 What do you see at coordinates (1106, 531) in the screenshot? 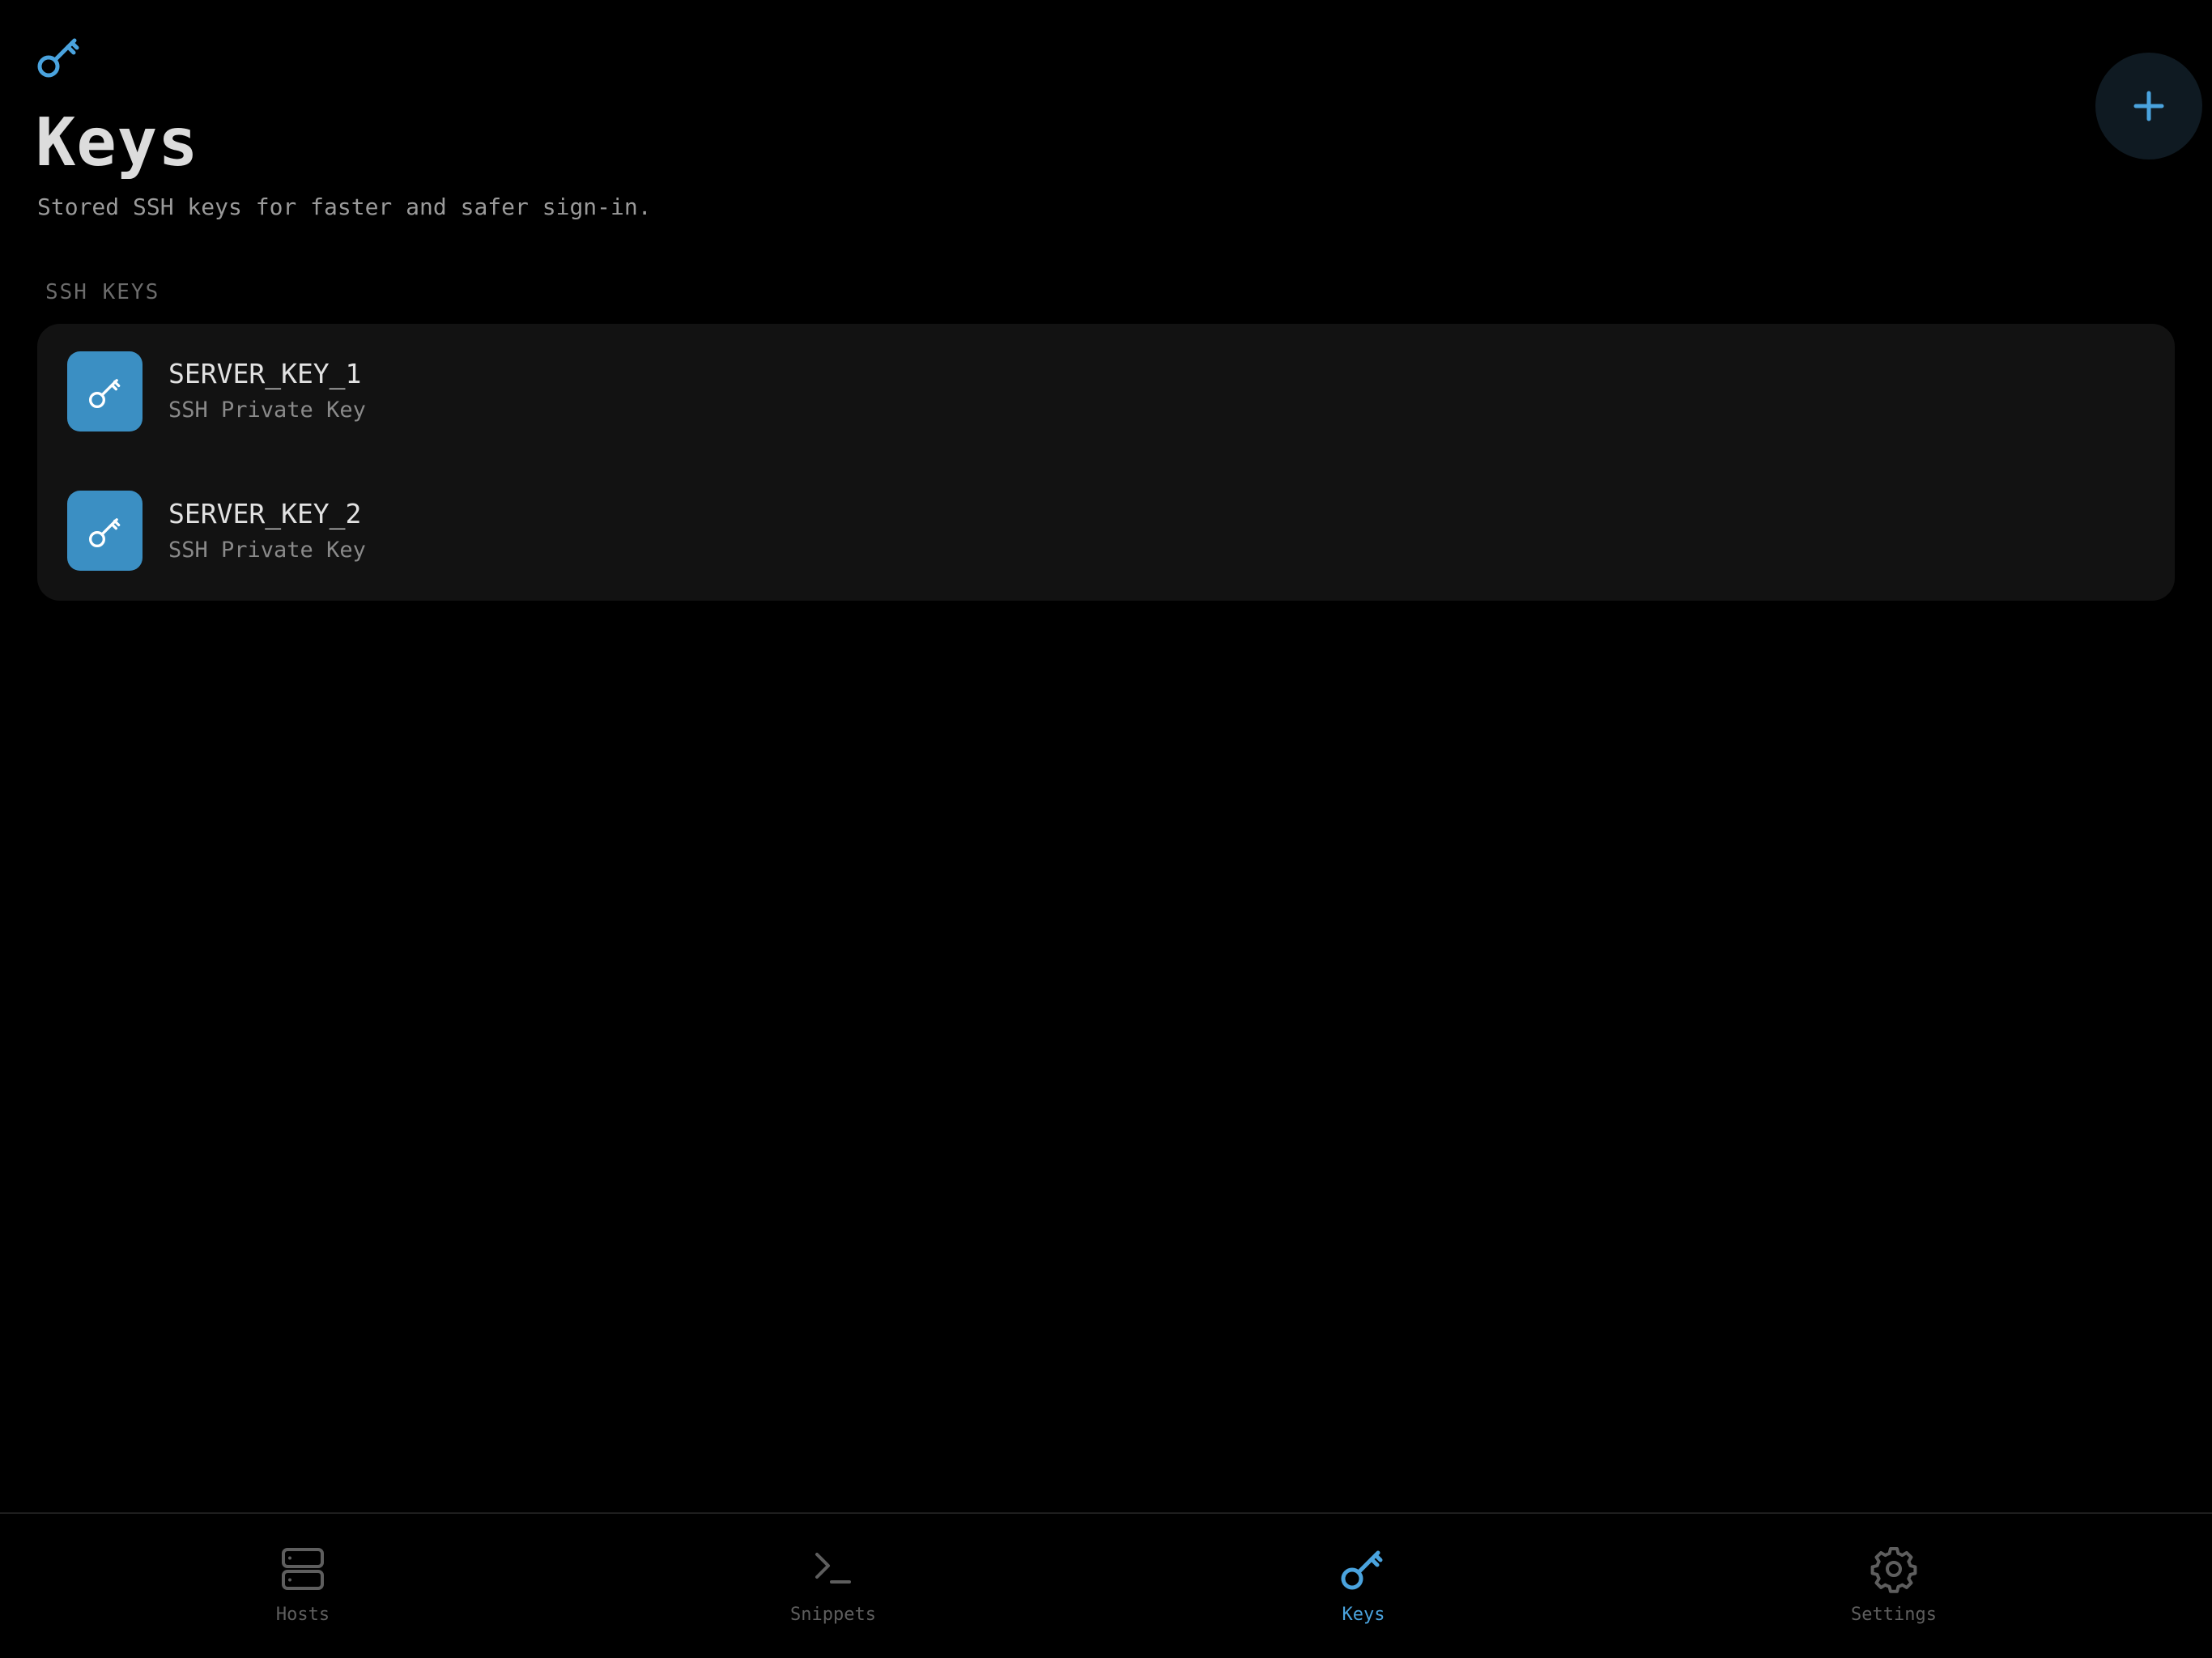
I see `key-list-item: SERVER_KEY_2 SSH Private Key` at bounding box center [1106, 531].